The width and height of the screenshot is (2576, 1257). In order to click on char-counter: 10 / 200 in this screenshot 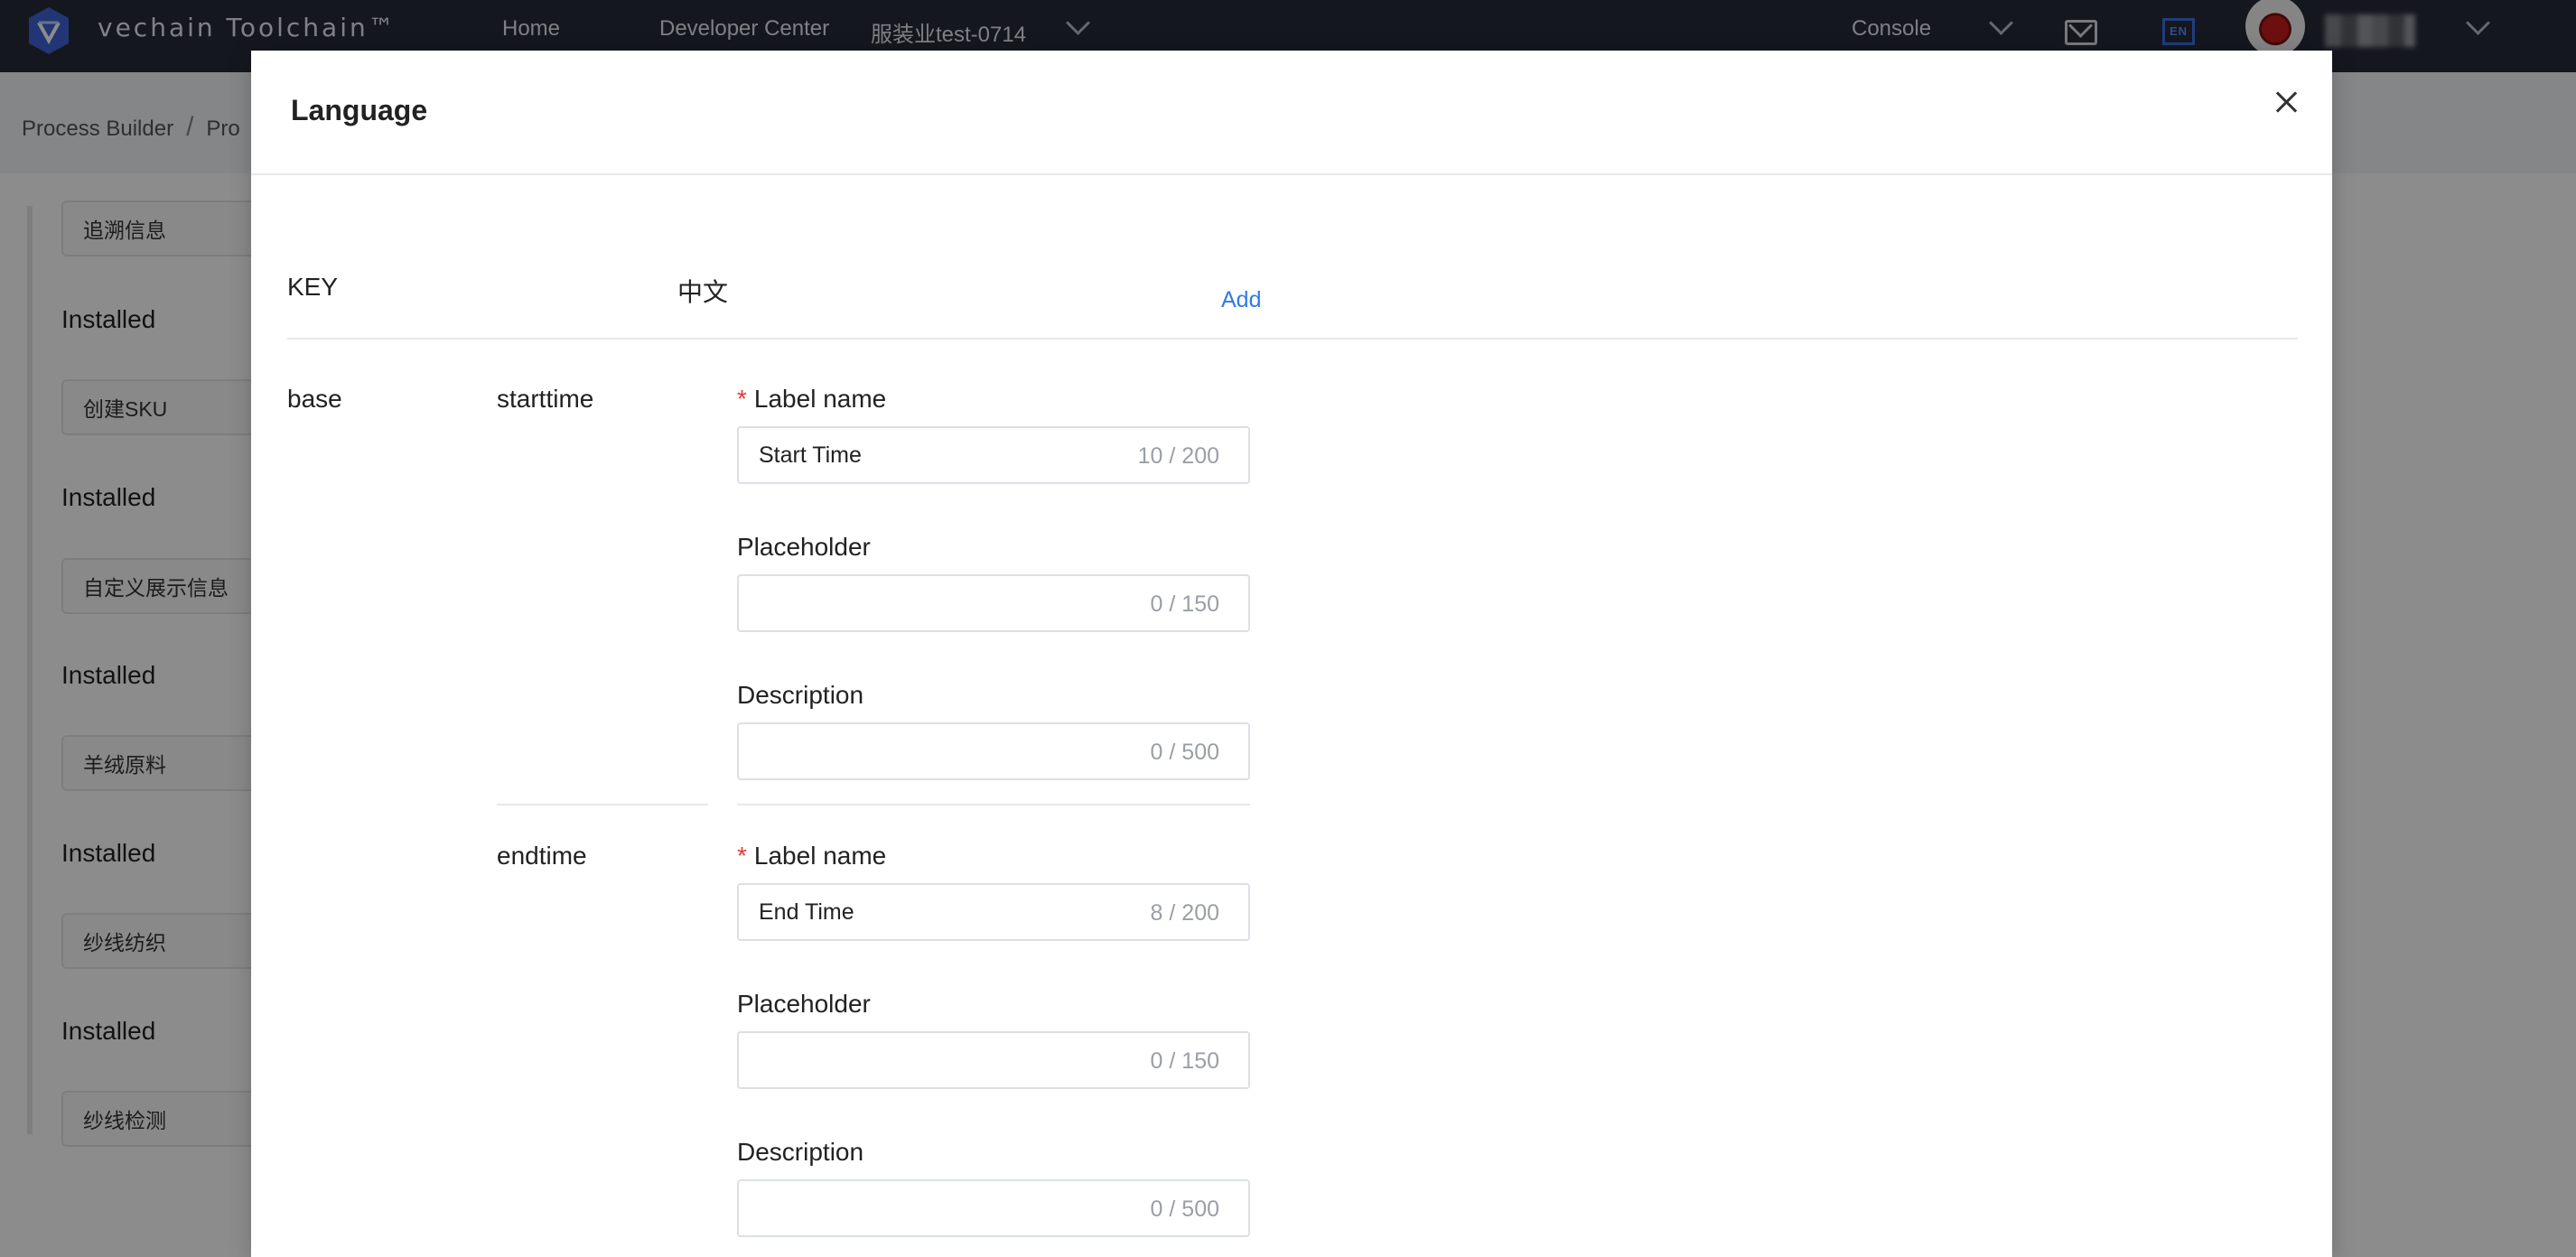, I will do `click(1178, 456)`.